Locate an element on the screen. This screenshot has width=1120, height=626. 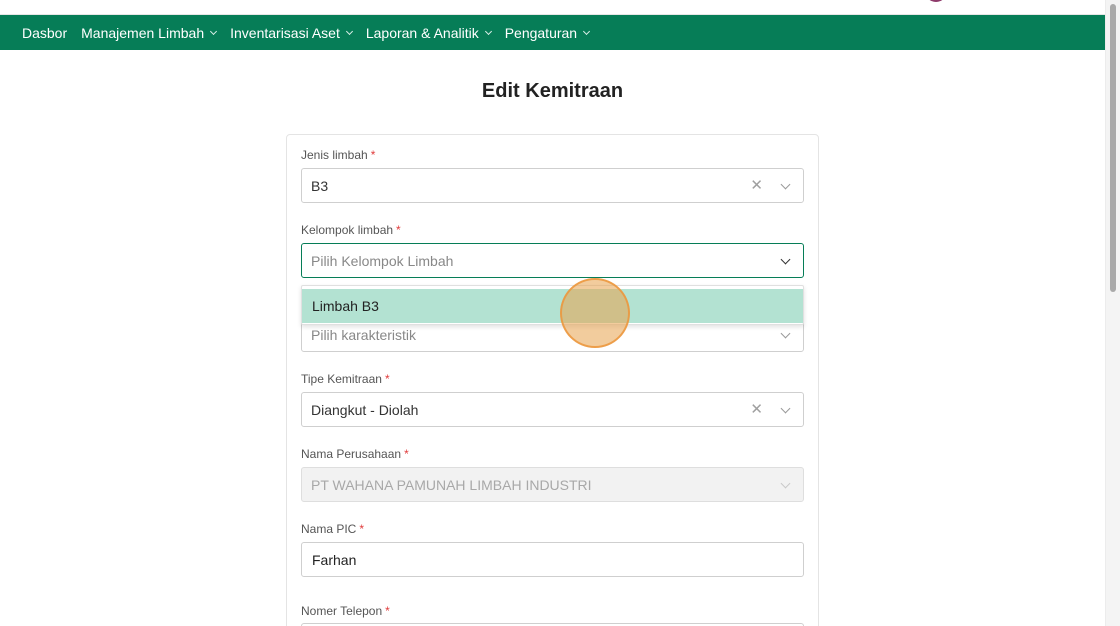
top-header-strip is located at coordinates (552, 7).